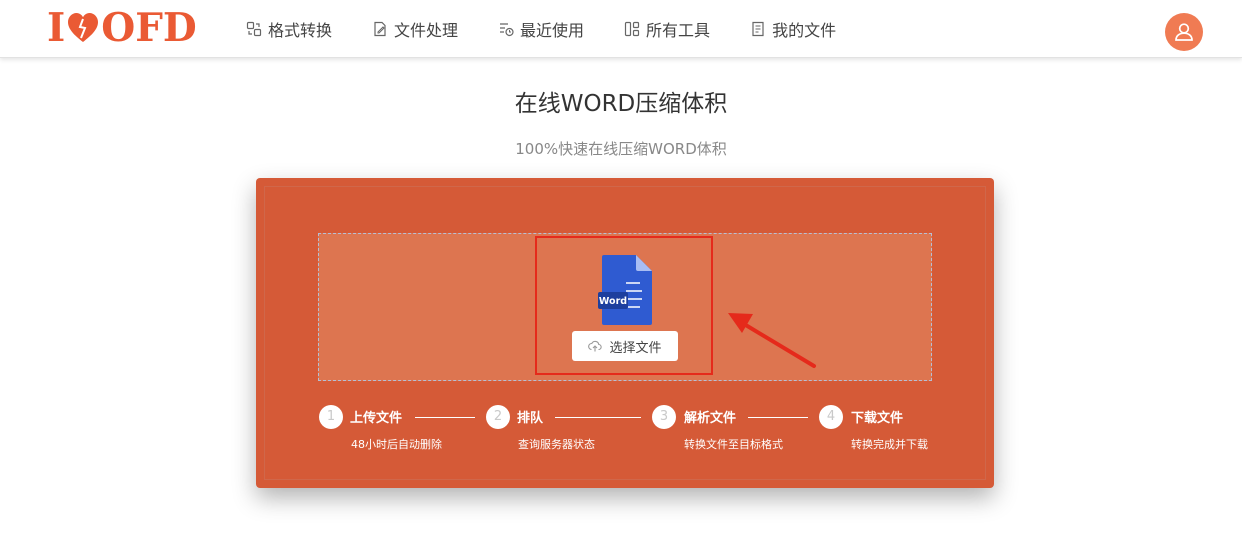 This screenshot has width=1242, height=536. I want to click on nav-all-tools: 所有工具, so click(667, 29).